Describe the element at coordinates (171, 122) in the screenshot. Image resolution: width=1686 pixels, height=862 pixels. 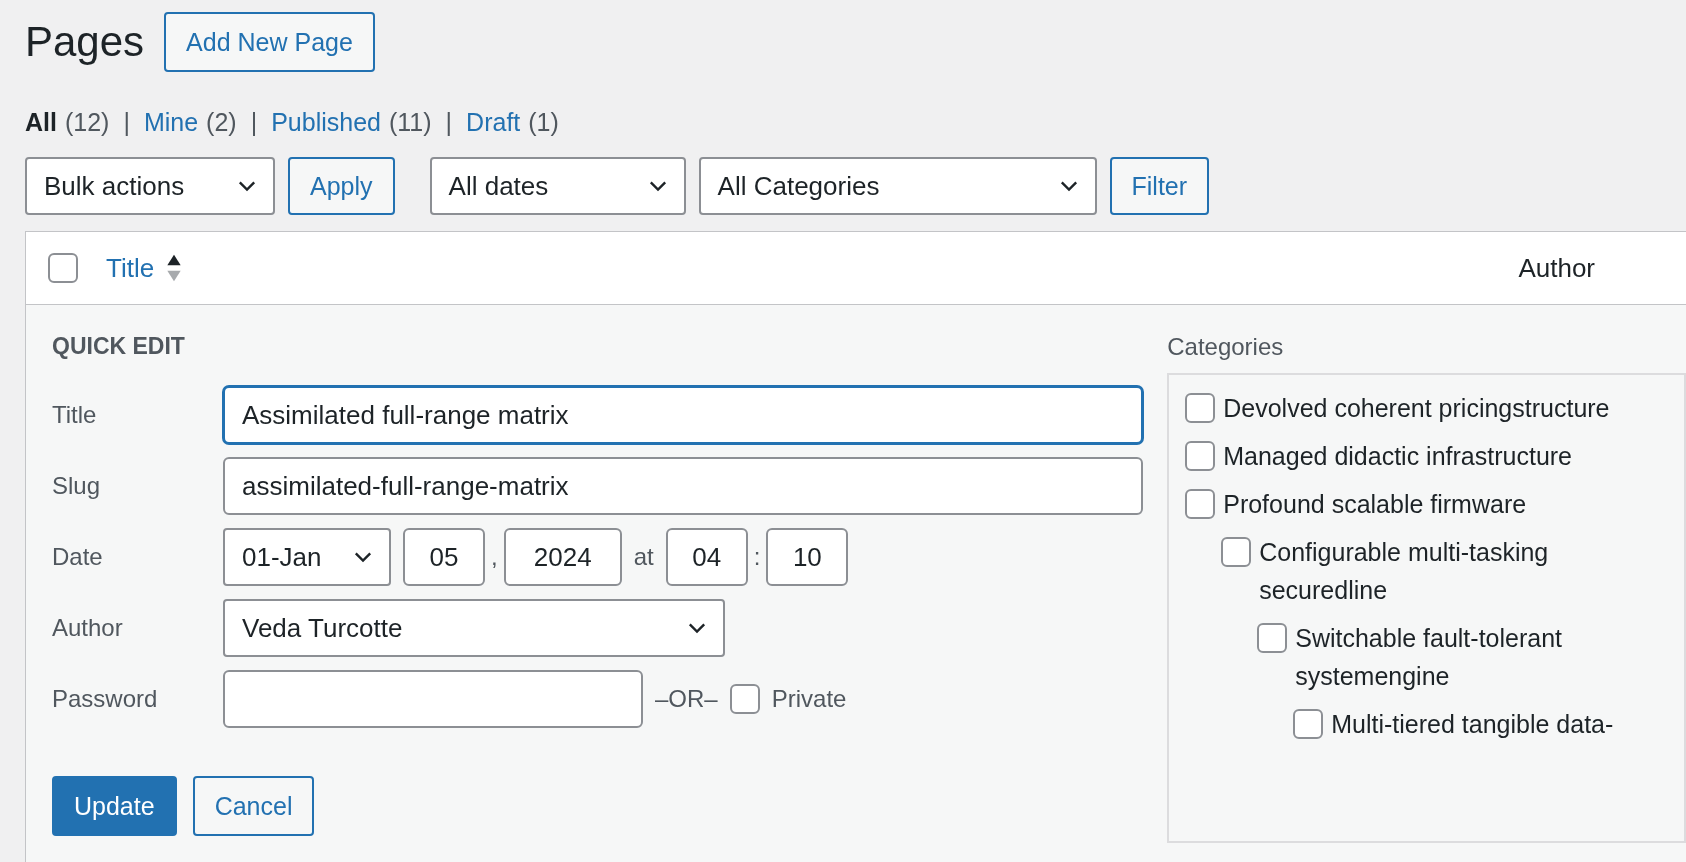
I see `status-filter-link: Mine` at that location.